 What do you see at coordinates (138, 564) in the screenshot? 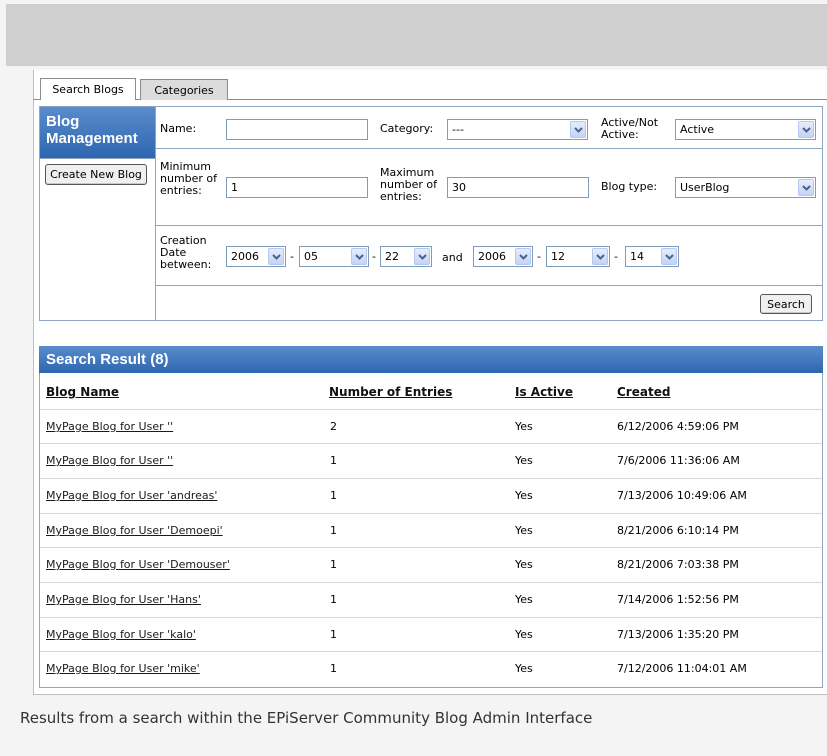
I see `blog-name-link: MyPage Blog for User 'Demouser'` at bounding box center [138, 564].